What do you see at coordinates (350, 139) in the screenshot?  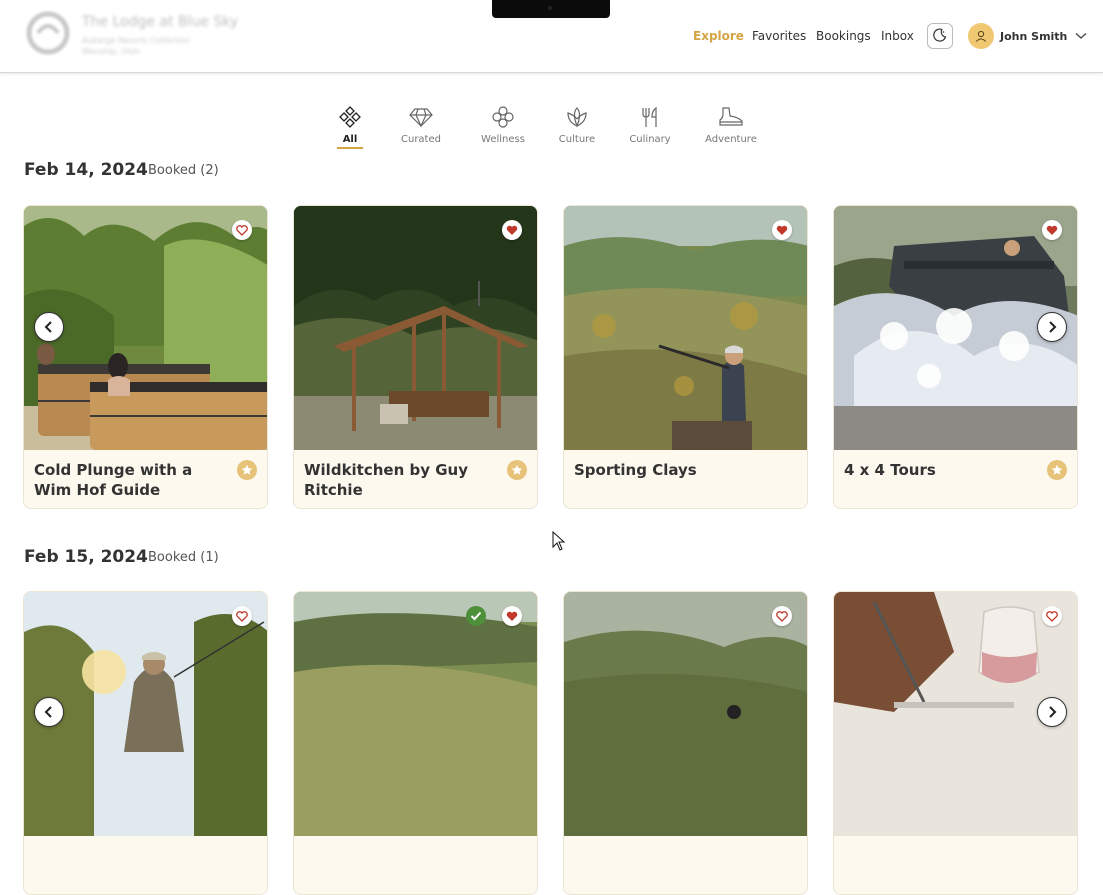 I see `tab-label: All` at bounding box center [350, 139].